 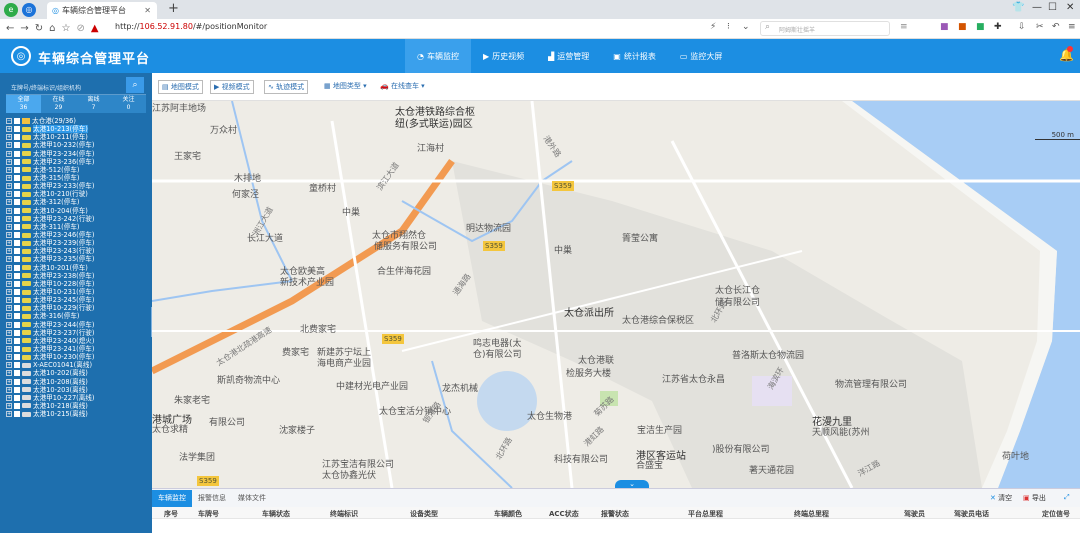 What do you see at coordinates (78, 219) in the screenshot?
I see `vehicle-tree-item: + 太港甲23-242(行驶)` at bounding box center [78, 219].